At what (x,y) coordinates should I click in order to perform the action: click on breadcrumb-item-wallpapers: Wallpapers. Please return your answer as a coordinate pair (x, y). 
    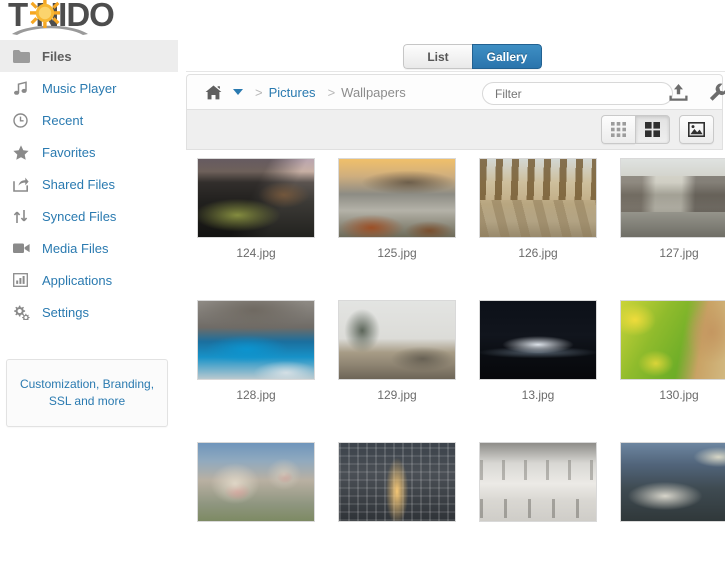
    Looking at the image, I should click on (373, 92).